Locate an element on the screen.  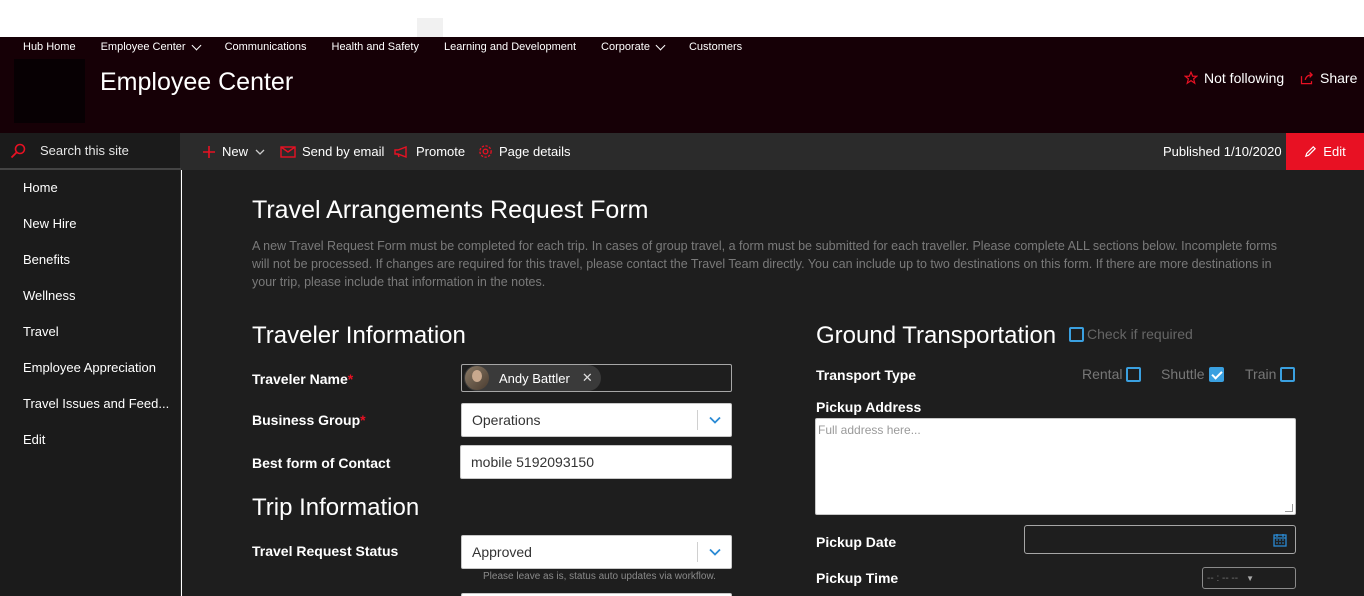
required-checkbox is located at coordinates (1076, 334).